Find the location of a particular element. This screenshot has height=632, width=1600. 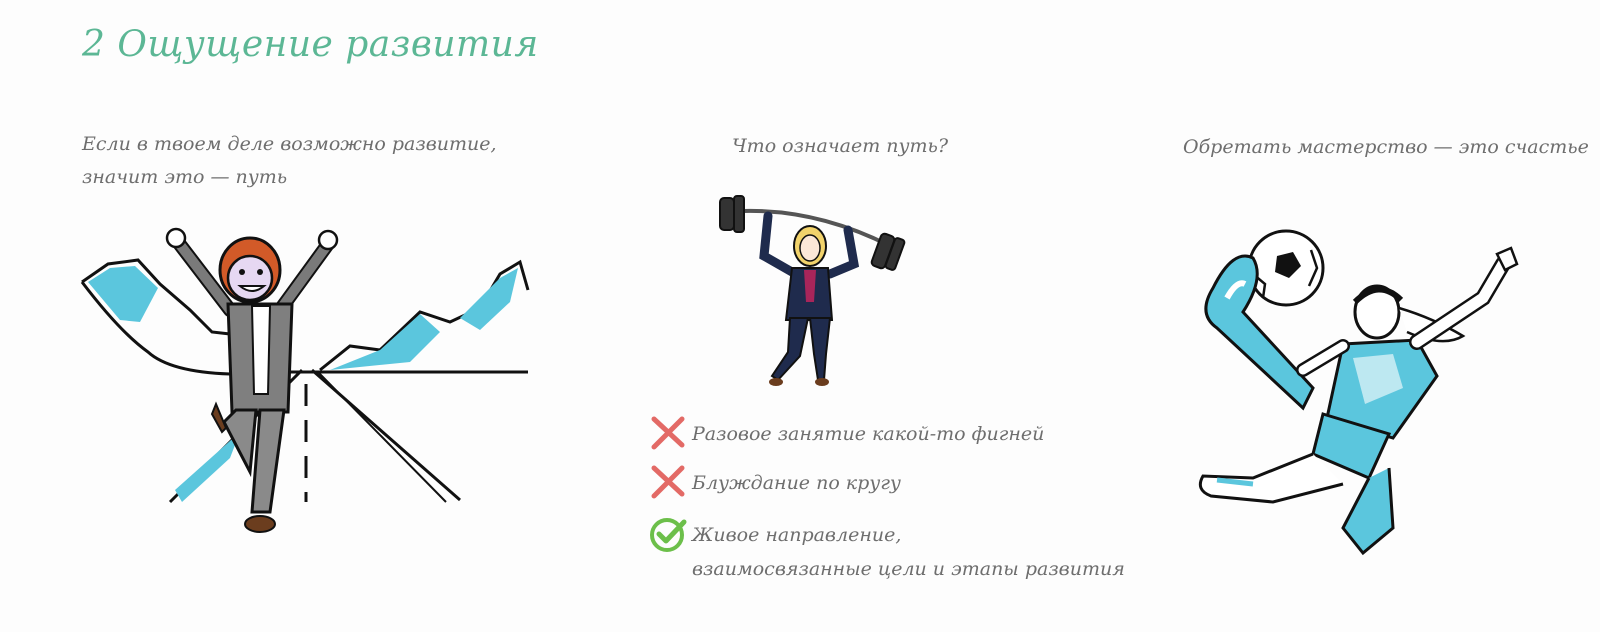

caption-right-line-1: Обретать мастерство — это счастье is located at coordinates (1386, 147).